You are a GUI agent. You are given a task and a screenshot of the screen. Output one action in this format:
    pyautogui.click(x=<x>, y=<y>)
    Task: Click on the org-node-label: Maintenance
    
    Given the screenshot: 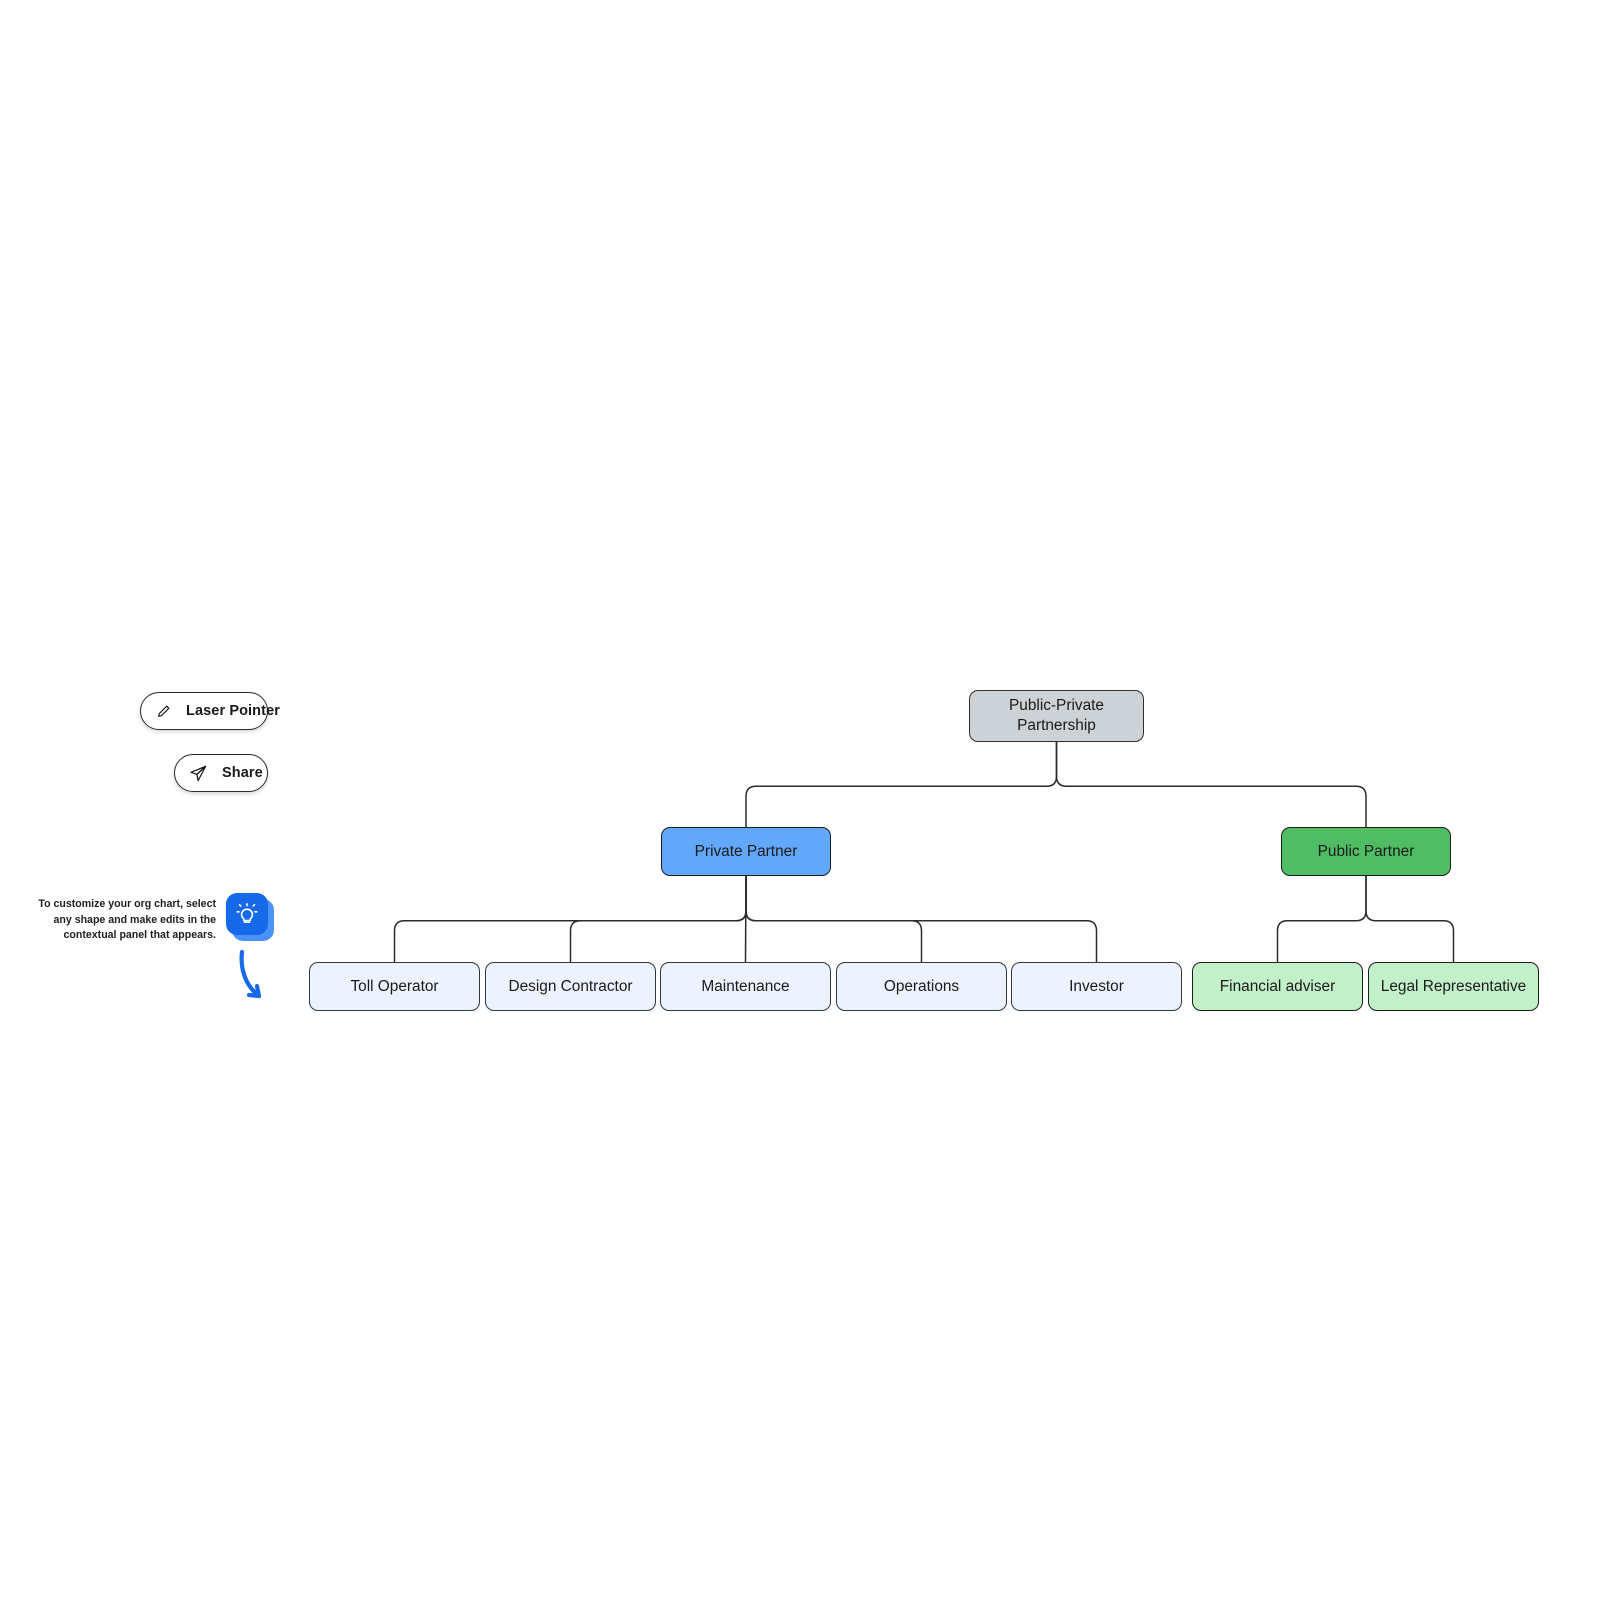 What is the action you would take?
    pyautogui.click(x=745, y=986)
    